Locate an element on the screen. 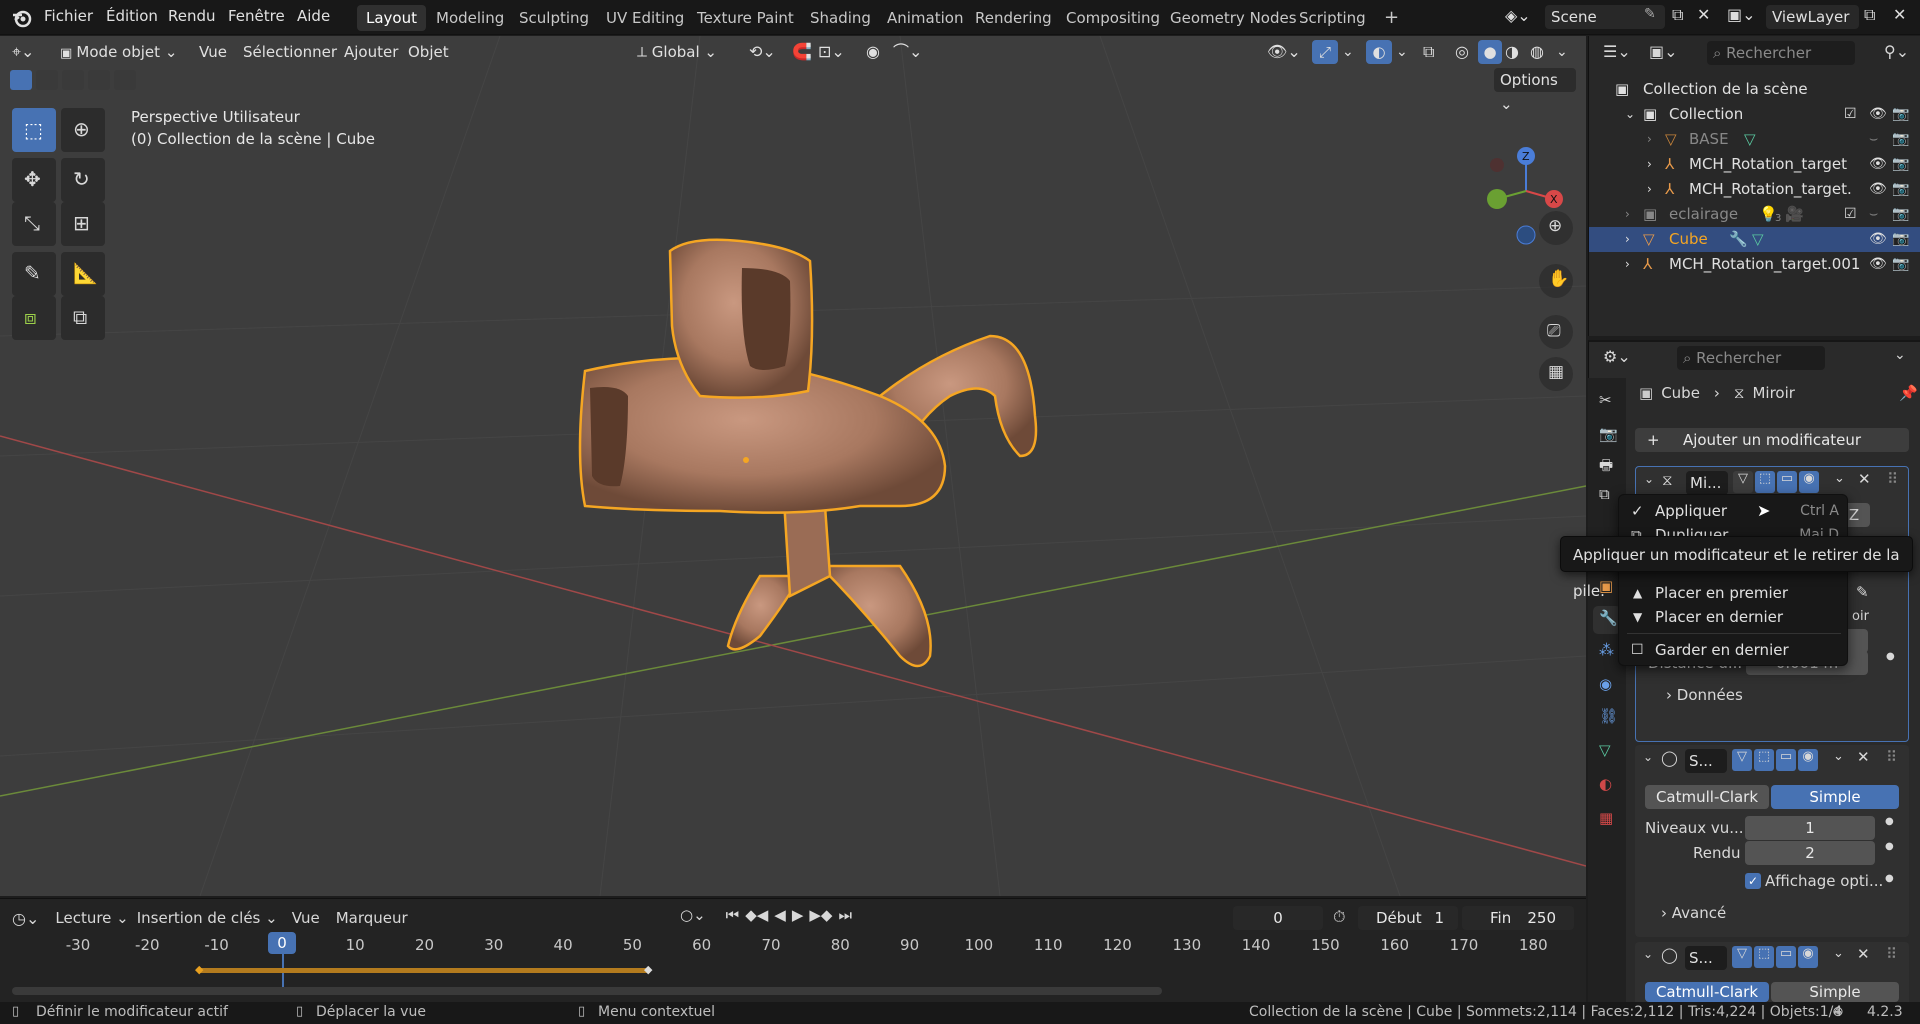  gizmo-toggle-icon: ⤢ is located at coordinates (1325, 52).